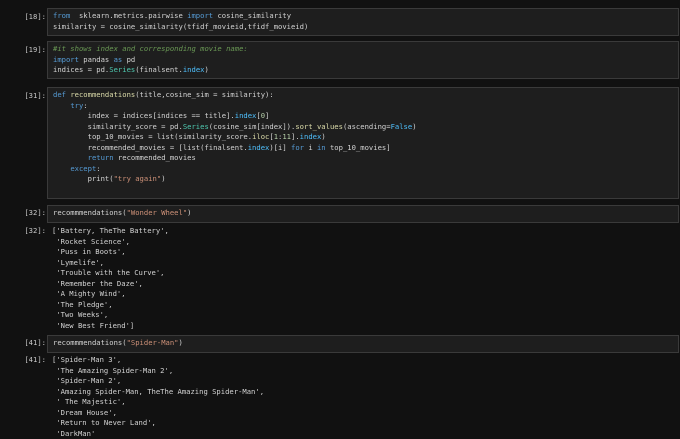 The image size is (680, 439). What do you see at coordinates (310, 147) in the screenshot?
I see `code-token: i` at bounding box center [310, 147].